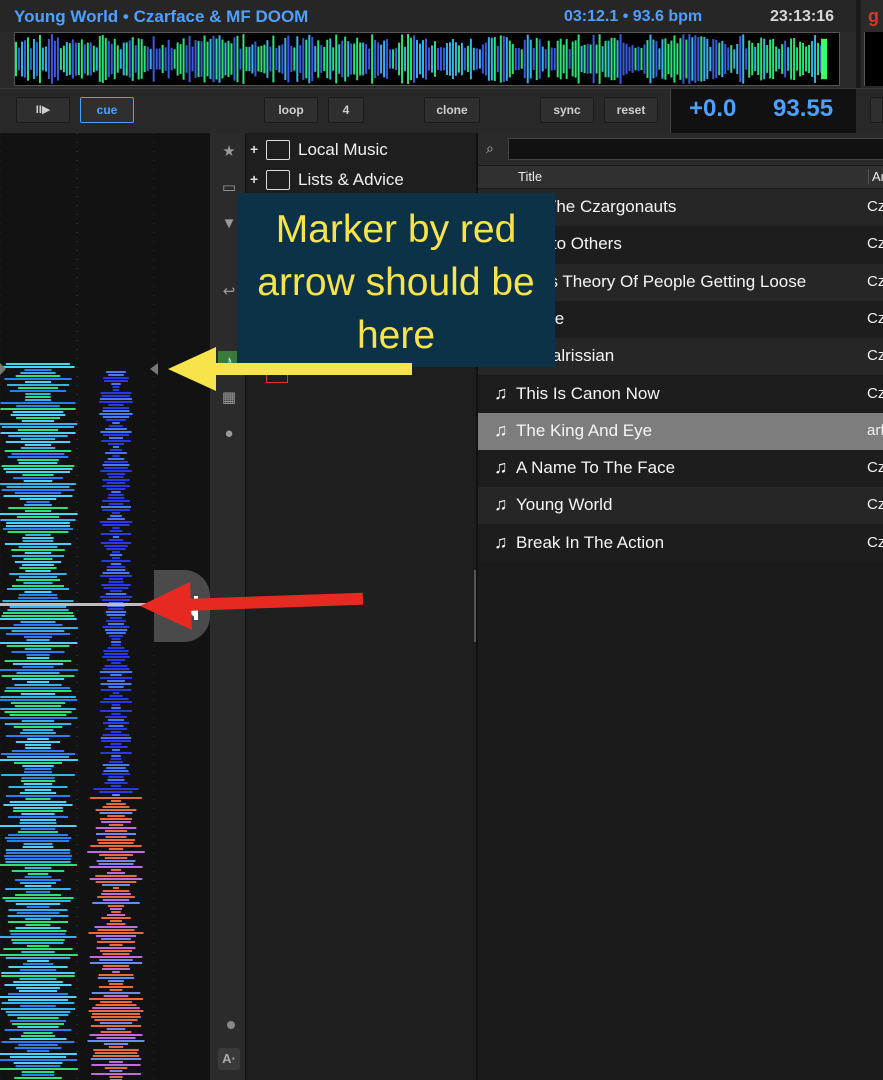 The width and height of the screenshot is (883, 1080). What do you see at coordinates (346, 110) in the screenshot?
I see `loop-size-button: 4` at bounding box center [346, 110].